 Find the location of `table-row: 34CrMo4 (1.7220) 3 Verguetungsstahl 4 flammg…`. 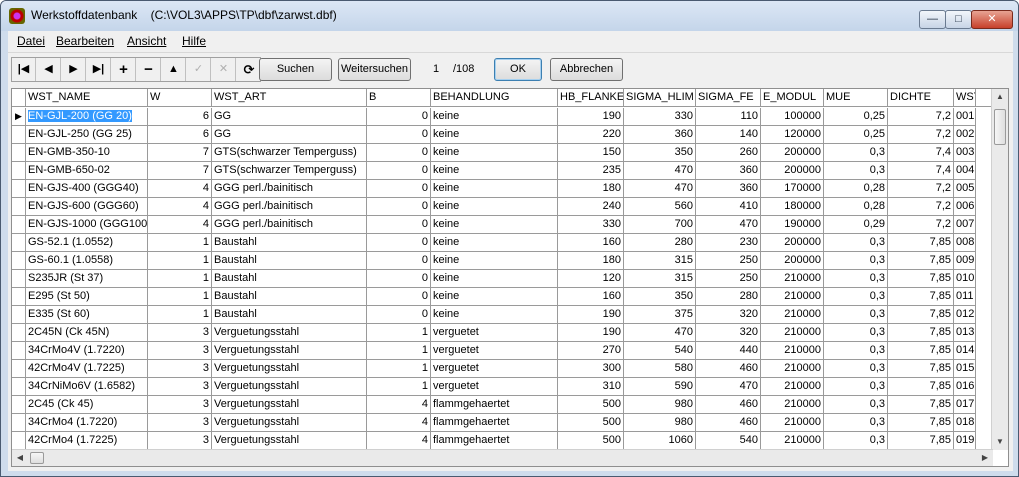

table-row: 34CrMo4 (1.7220) 3 Verguetungsstahl 4 flammg… is located at coordinates (510, 423).